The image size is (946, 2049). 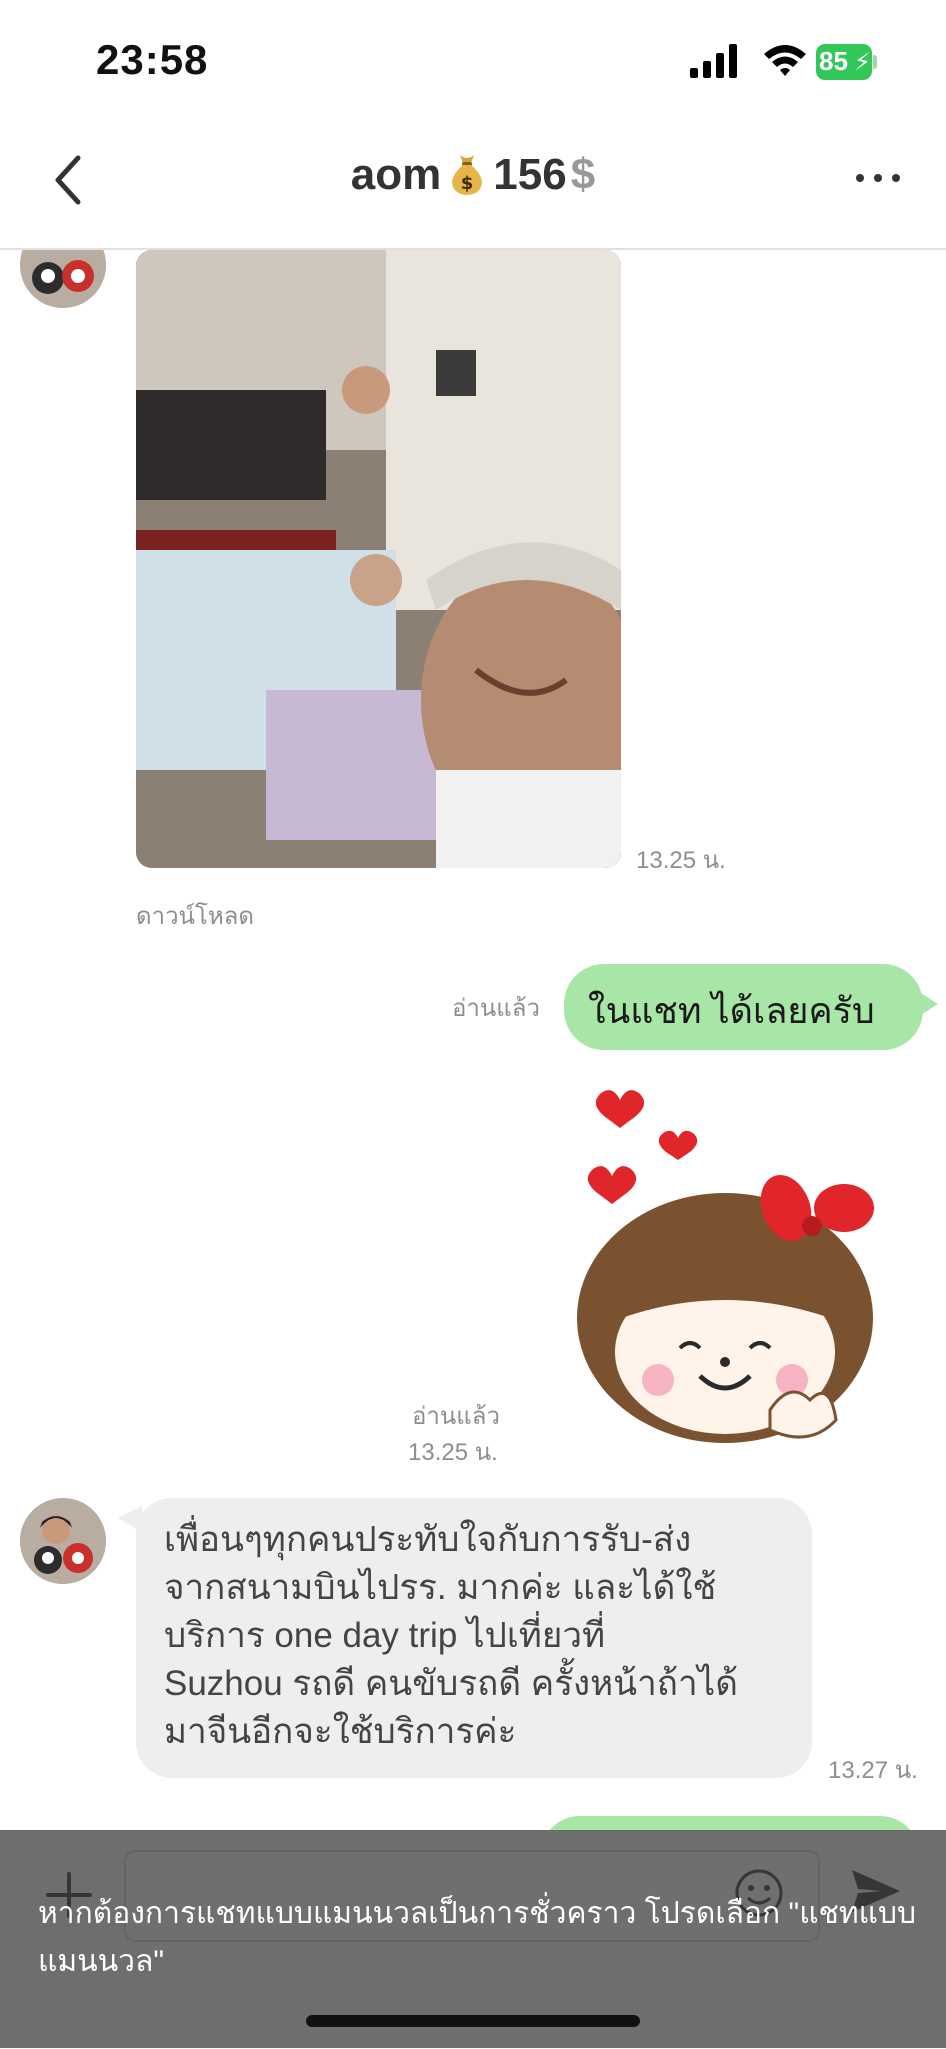 I want to click on message-line: Suzhou รถดี คนขับรถดี ครั้งหน้าถ้าได้, so click(x=451, y=1683).